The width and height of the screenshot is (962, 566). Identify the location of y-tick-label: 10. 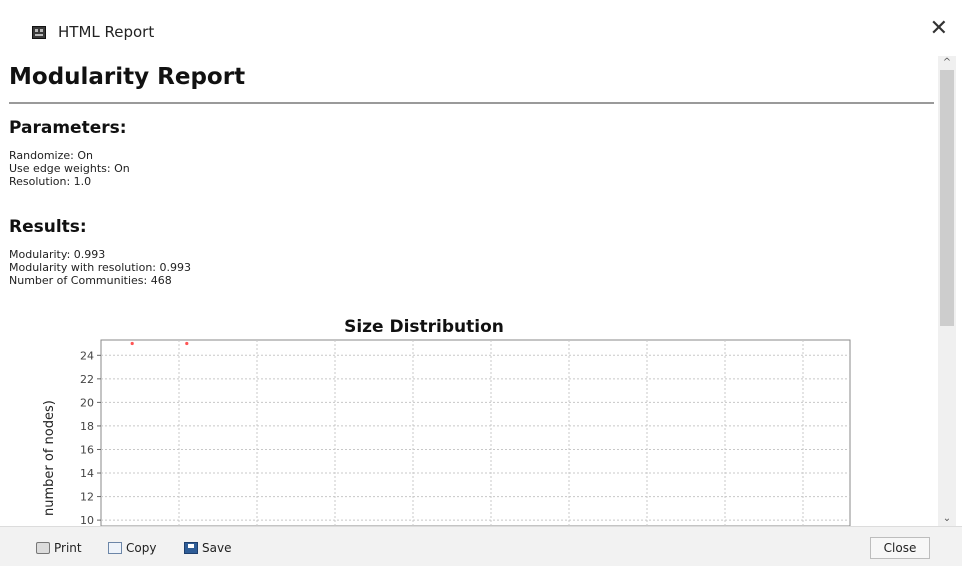
(87, 520).